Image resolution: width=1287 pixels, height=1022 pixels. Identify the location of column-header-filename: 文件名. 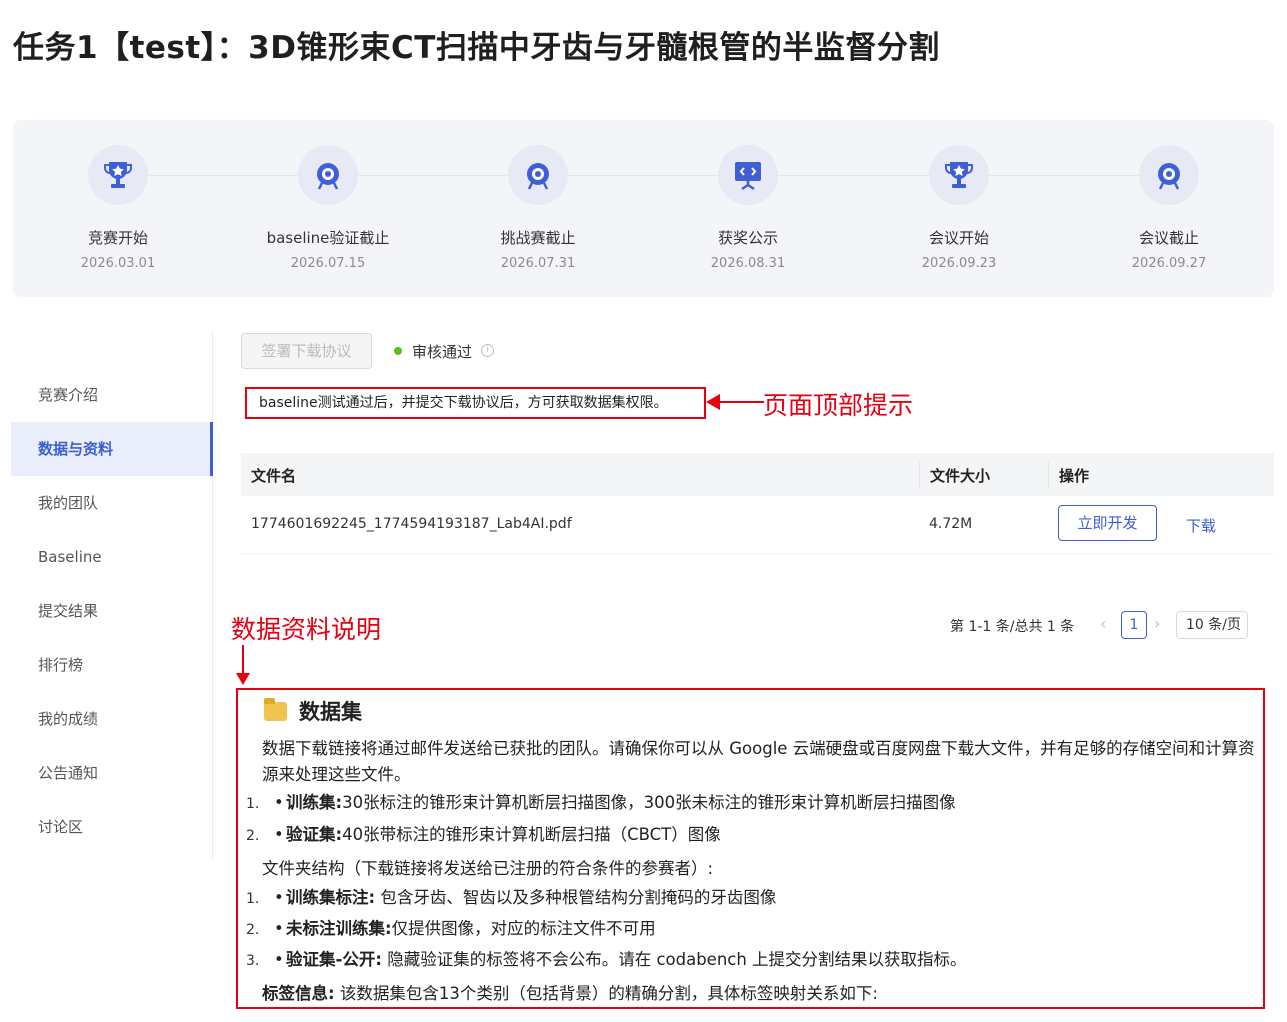
(274, 476).